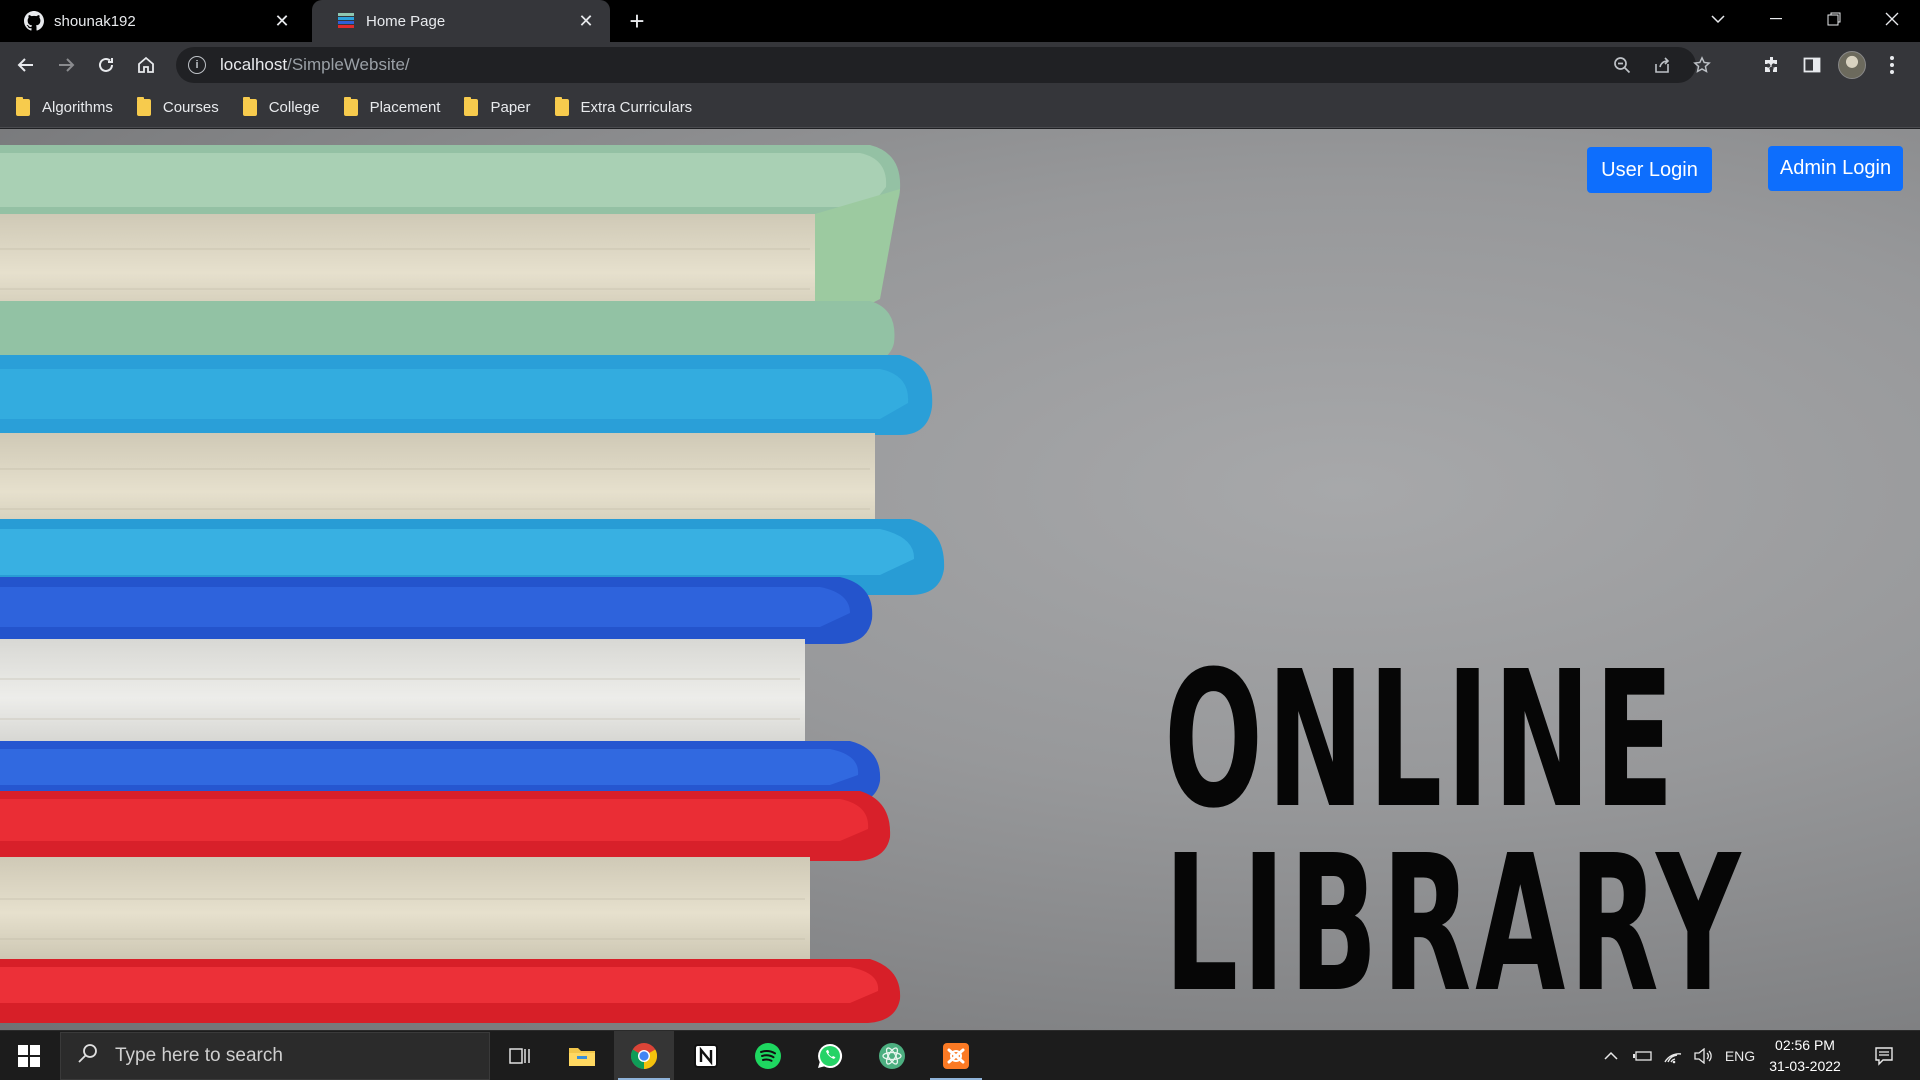  Describe the element at coordinates (830, 1055) in the screenshot. I see `whatsapp-icon` at that location.